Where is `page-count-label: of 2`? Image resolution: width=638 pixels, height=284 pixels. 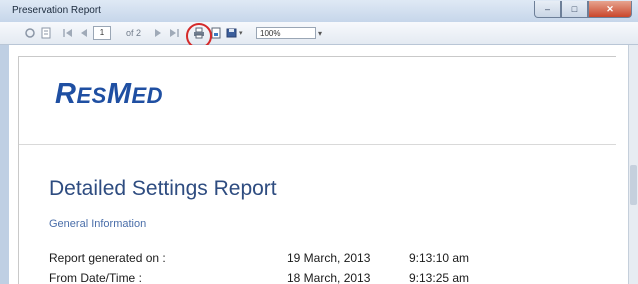
page-count-label: of 2 is located at coordinates (134, 33).